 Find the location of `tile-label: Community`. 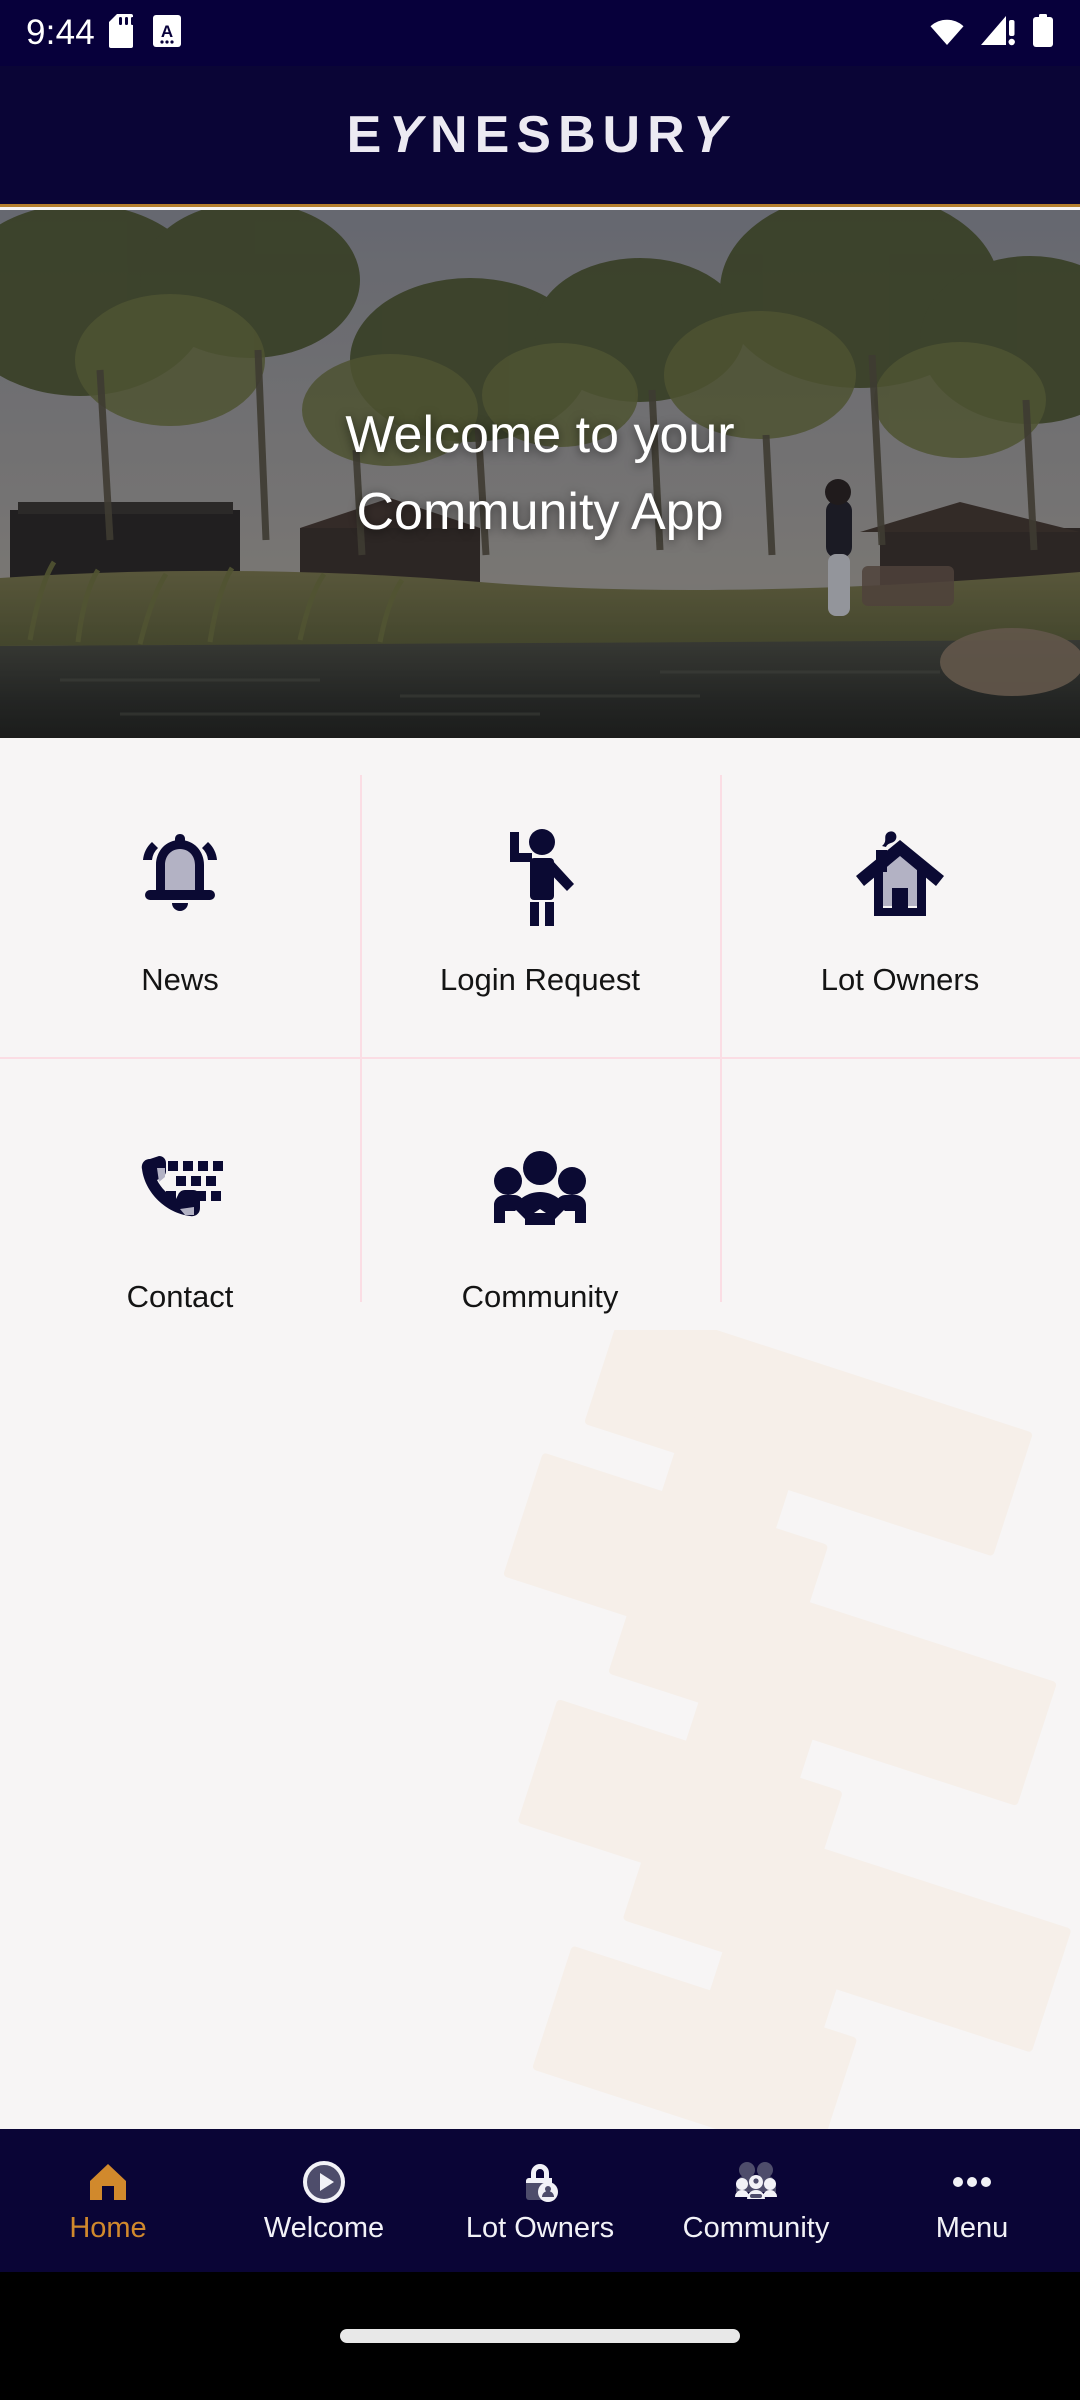

tile-label: Community is located at coordinates (540, 1296).